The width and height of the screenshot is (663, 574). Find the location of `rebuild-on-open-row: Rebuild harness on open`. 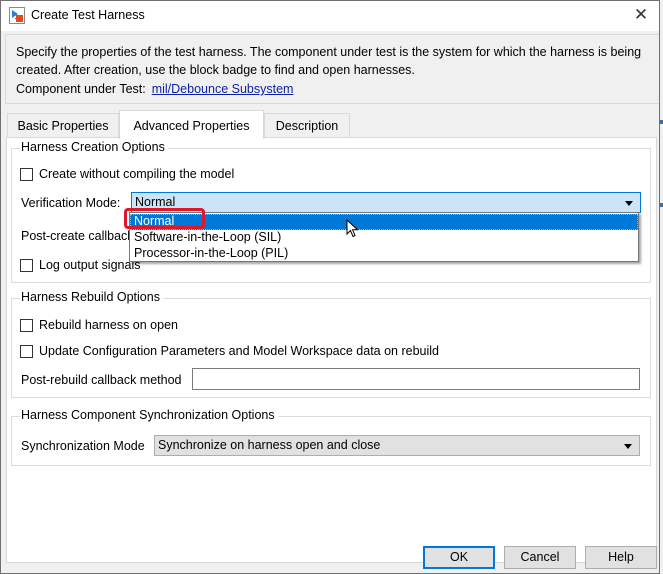

rebuild-on-open-row: Rebuild harness on open is located at coordinates (99, 325).